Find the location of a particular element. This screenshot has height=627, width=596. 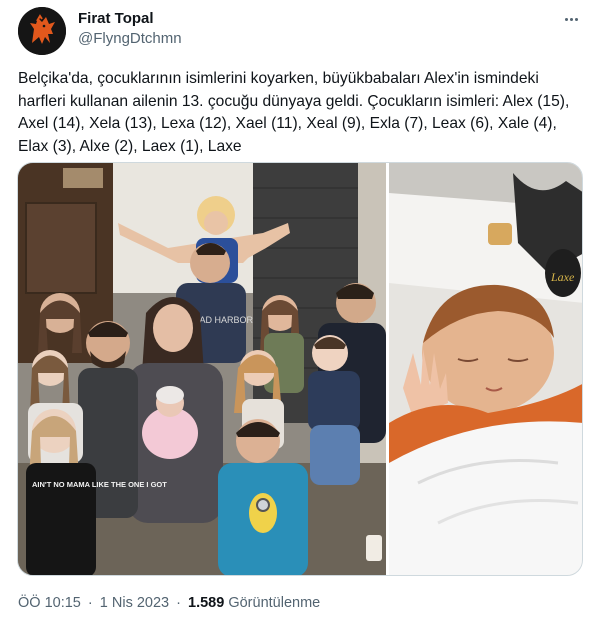

shirt-text: AIN'T NO MAMA LIKE THE ONE I GOT is located at coordinates (99, 484).